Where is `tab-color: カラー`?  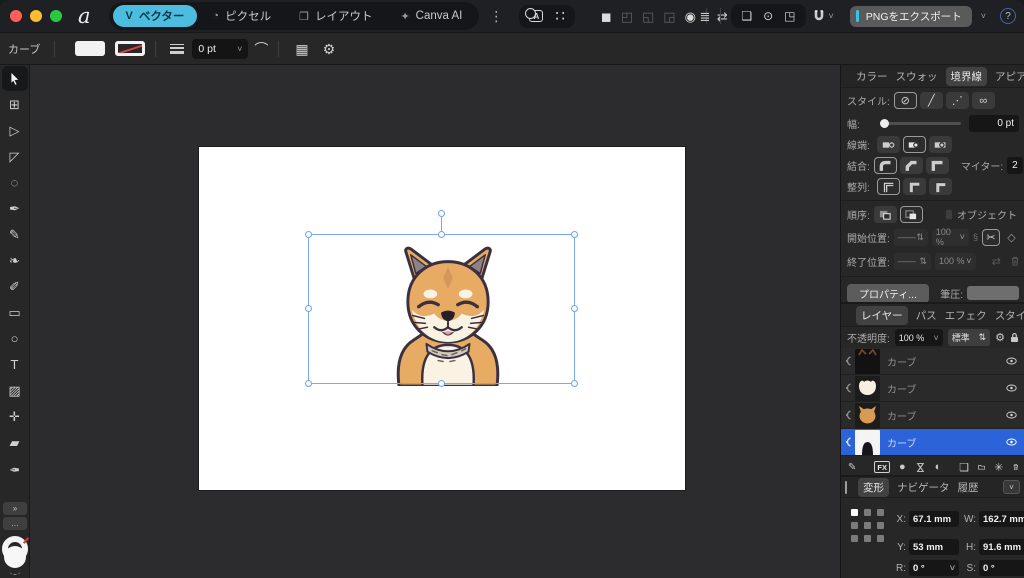
tab-color: カラー is located at coordinates (872, 76).